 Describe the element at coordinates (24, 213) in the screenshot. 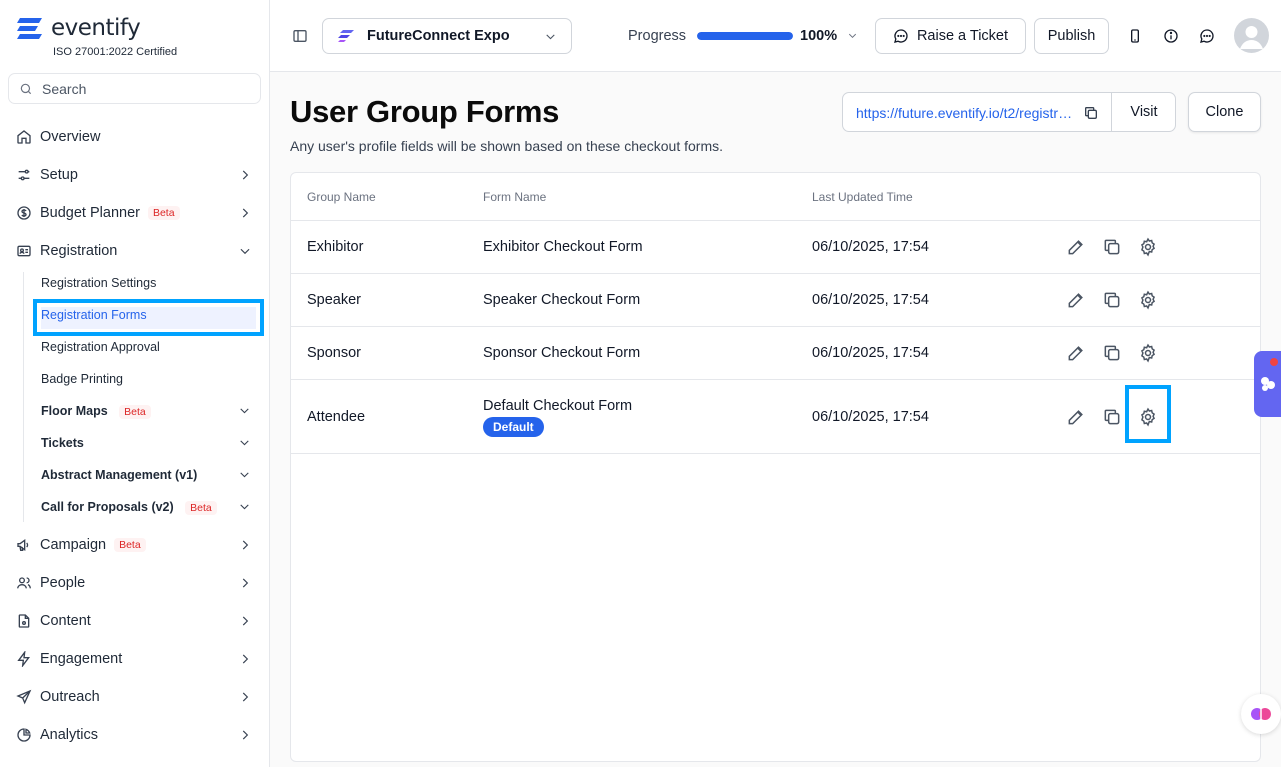

I see `dollar-circle-icon` at that location.